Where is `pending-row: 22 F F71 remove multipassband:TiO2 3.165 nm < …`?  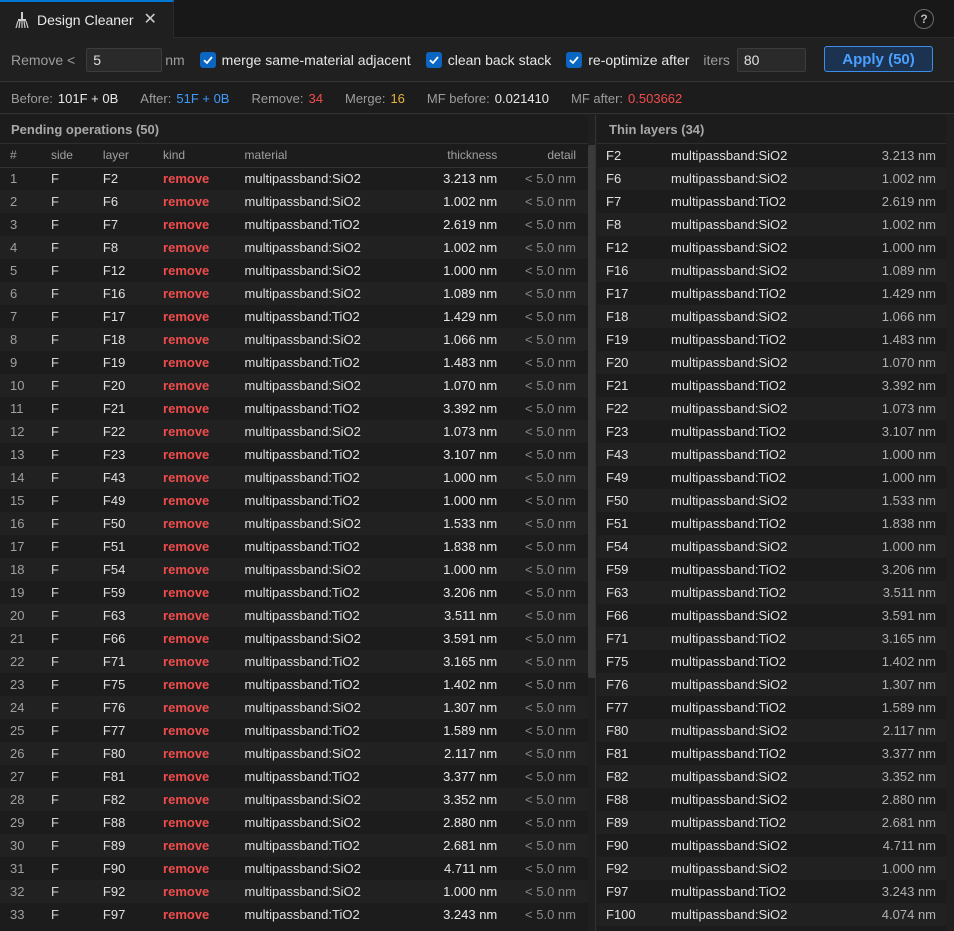
pending-row: 22 F F71 remove multipassband:TiO2 3.165 nm < … is located at coordinates (294, 661).